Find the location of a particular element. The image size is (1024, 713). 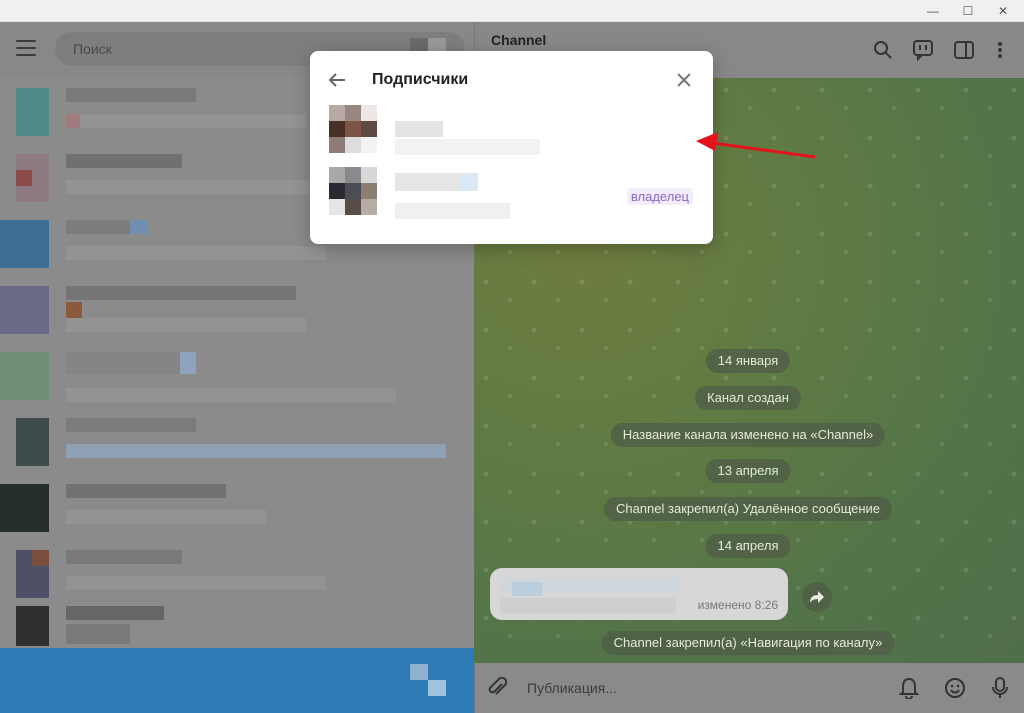

back-button is located at coordinates (337, 80).